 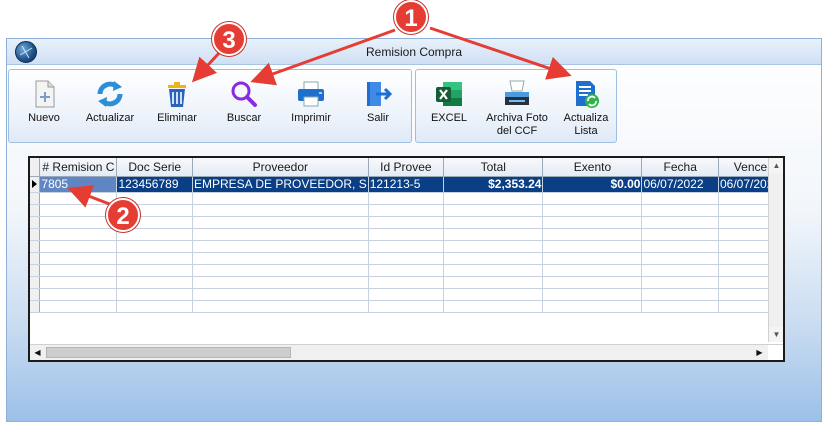 What do you see at coordinates (414, 52) in the screenshot?
I see `title-bar: Remision Compra` at bounding box center [414, 52].